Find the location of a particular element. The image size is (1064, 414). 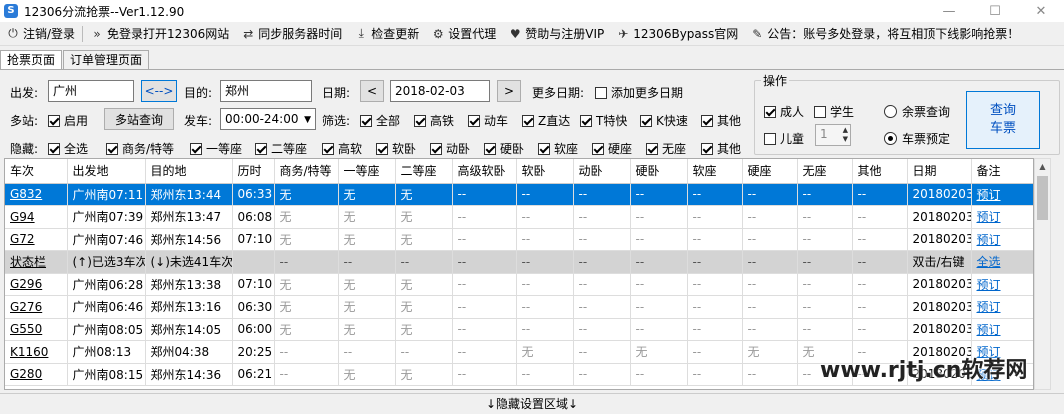

stepper-arrows-icon: ▲ ▼ is located at coordinates (845, 135).